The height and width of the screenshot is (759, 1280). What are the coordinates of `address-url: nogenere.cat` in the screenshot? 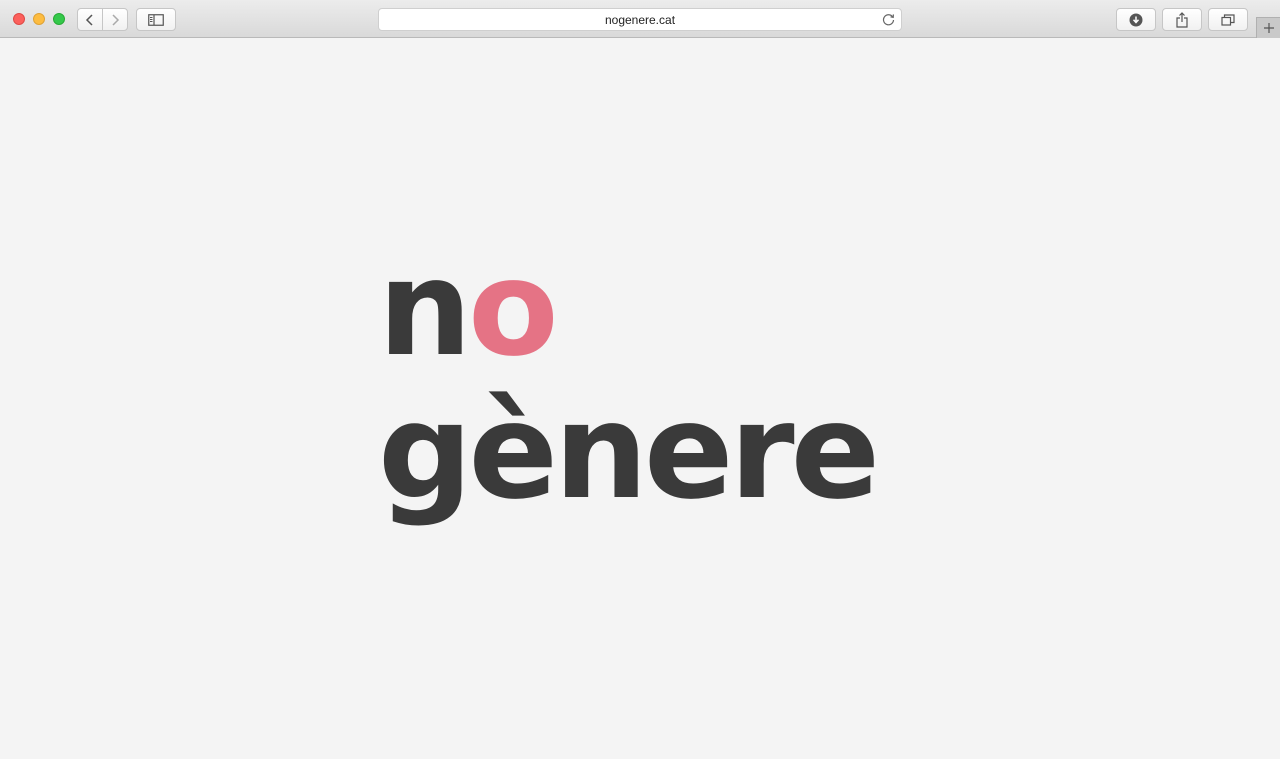 It's located at (640, 19).